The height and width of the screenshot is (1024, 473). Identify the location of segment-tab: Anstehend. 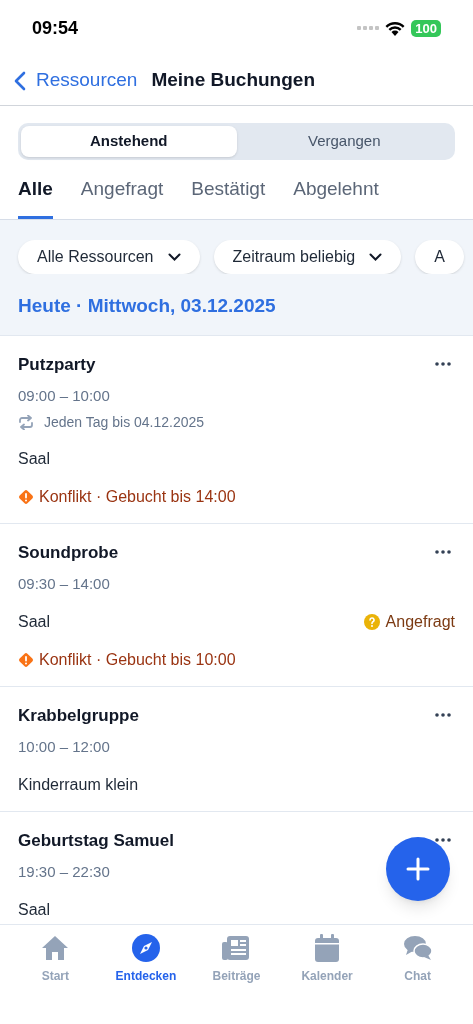
(129, 141).